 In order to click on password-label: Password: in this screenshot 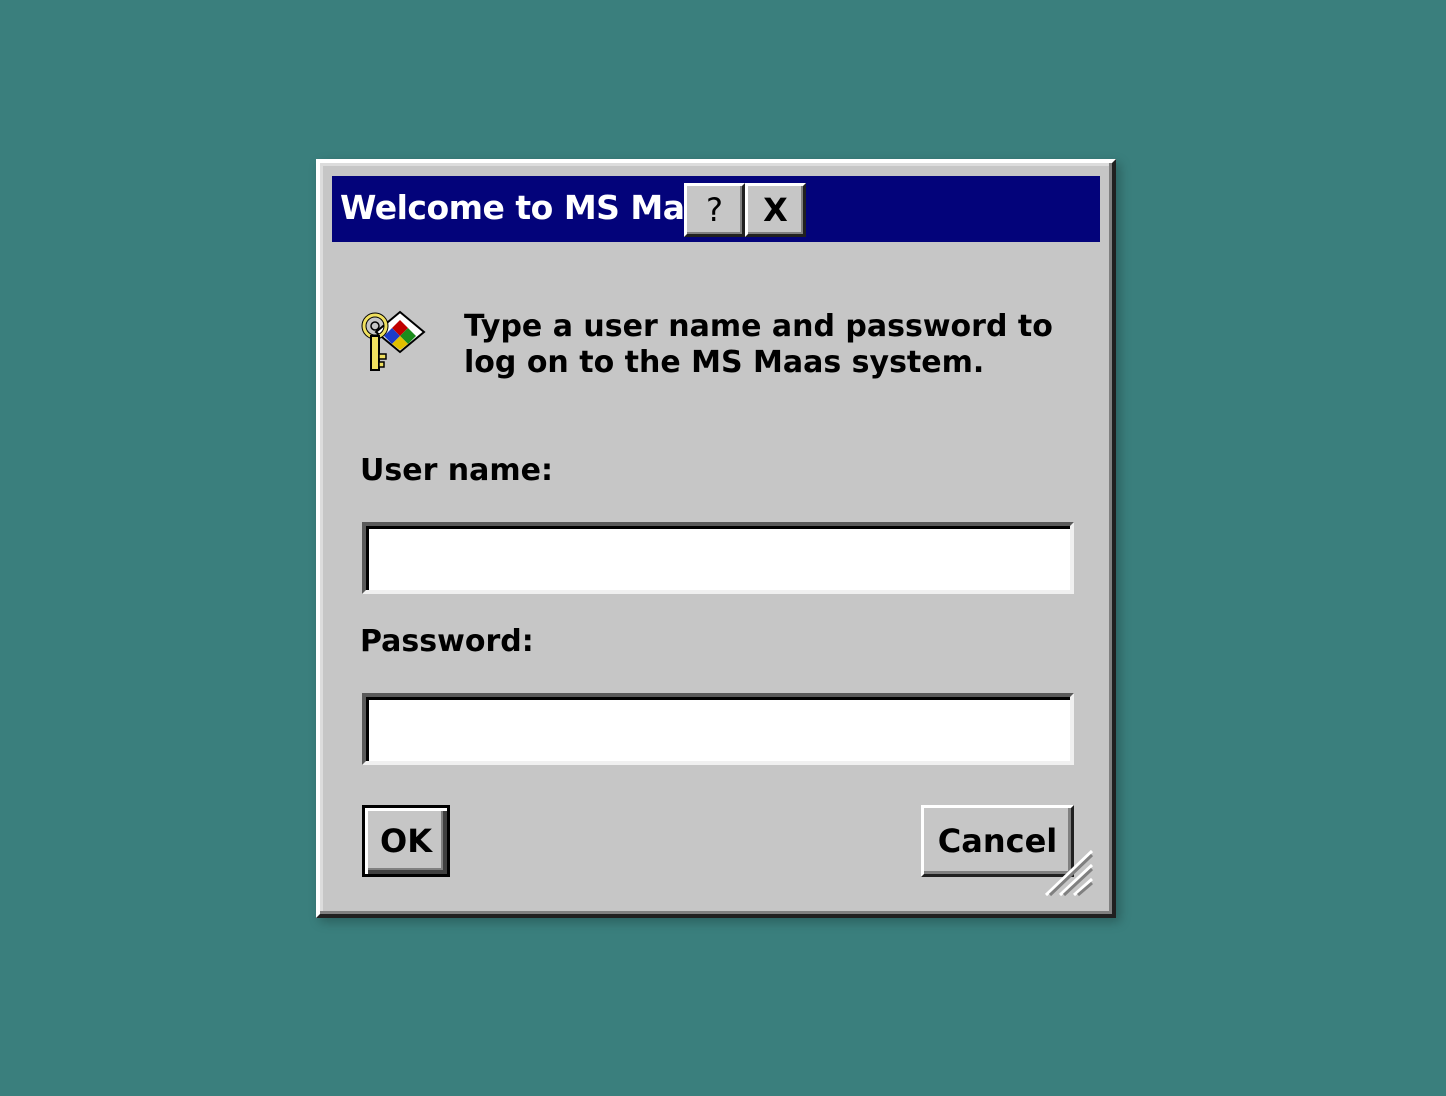, I will do `click(447, 641)`.